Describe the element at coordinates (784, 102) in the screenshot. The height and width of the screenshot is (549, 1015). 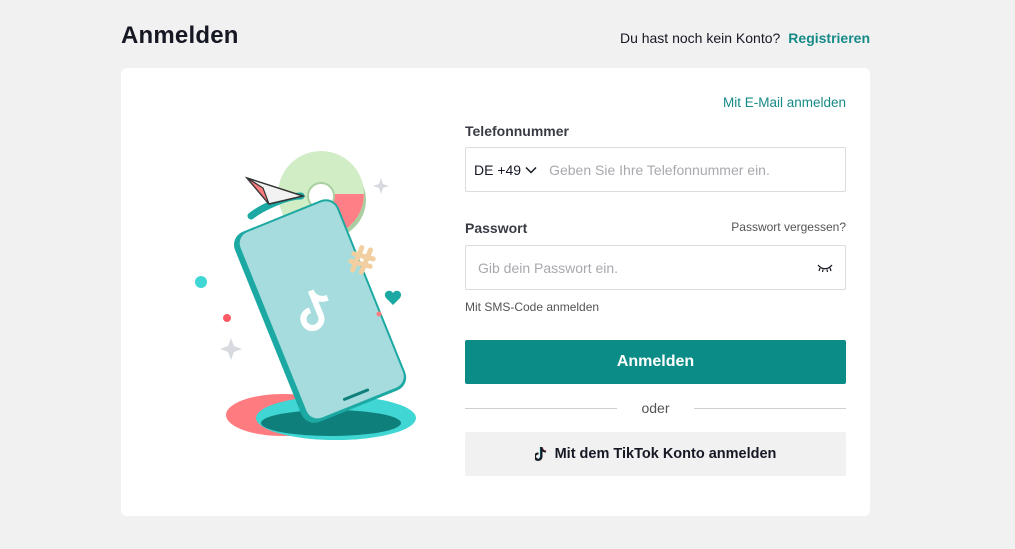
I see `email-login-link: Mit E-Mail anmelden` at that location.